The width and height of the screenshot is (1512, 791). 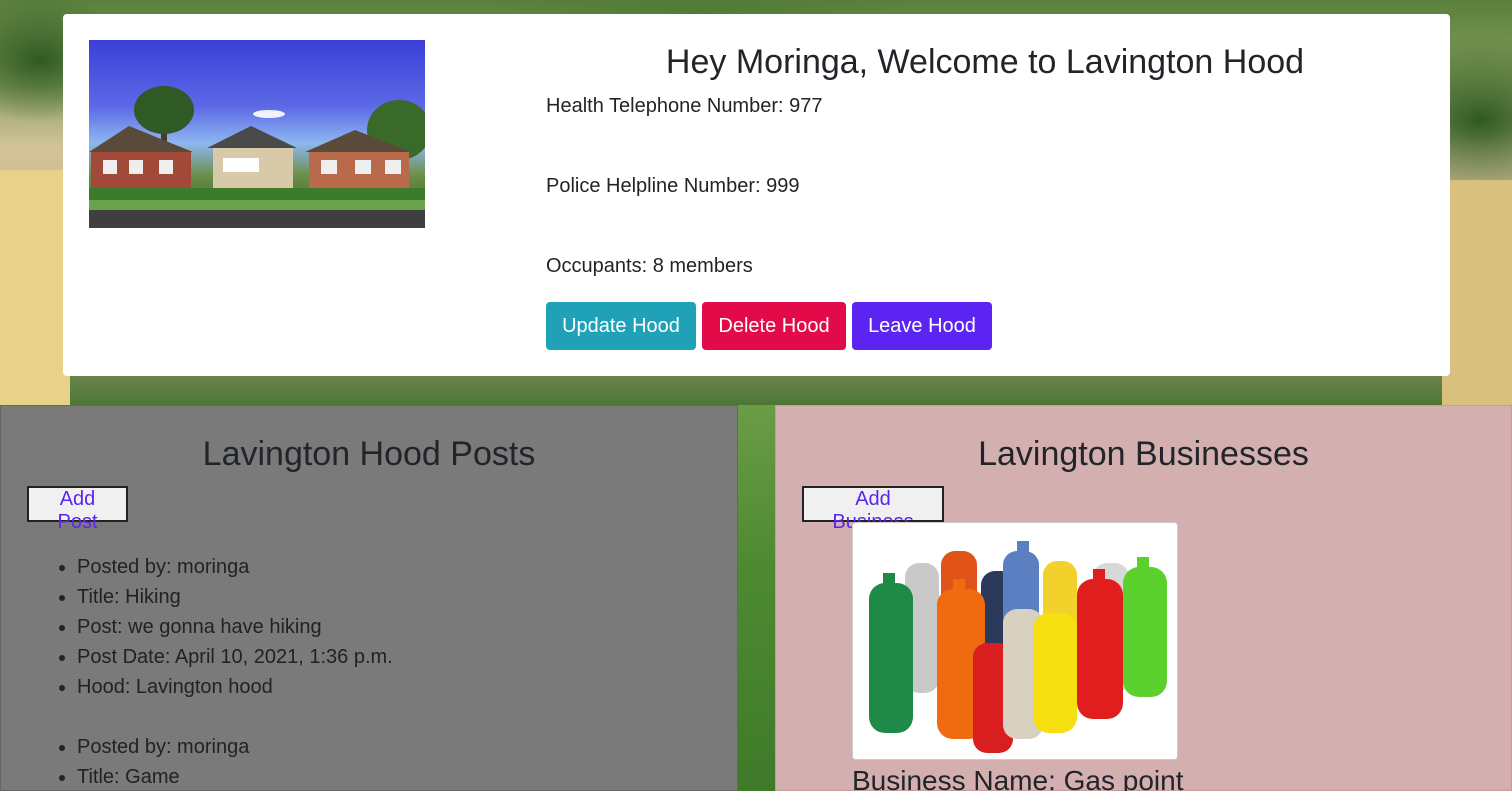 What do you see at coordinates (922, 326) in the screenshot?
I see `leave-hood-button: Leave Hood` at bounding box center [922, 326].